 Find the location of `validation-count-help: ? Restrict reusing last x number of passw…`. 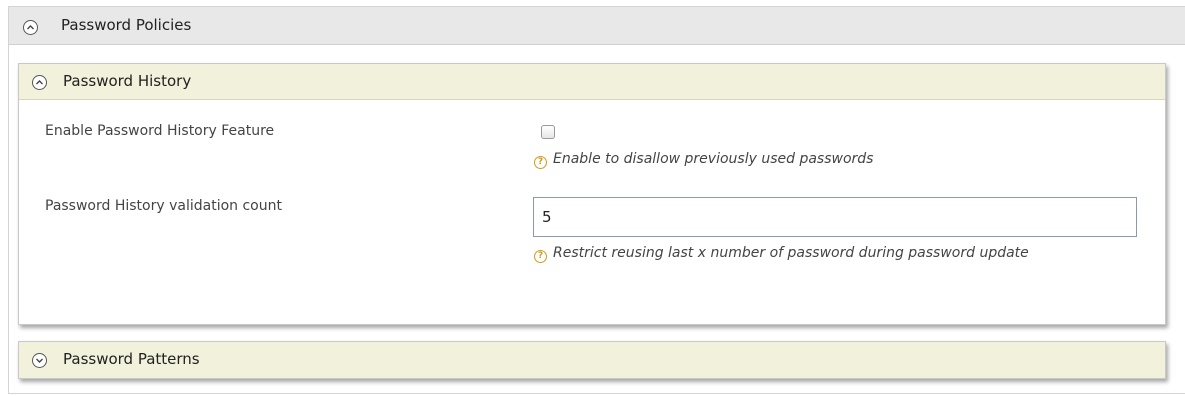

validation-count-help: ? Restrict reusing last x number of passw… is located at coordinates (829, 253).